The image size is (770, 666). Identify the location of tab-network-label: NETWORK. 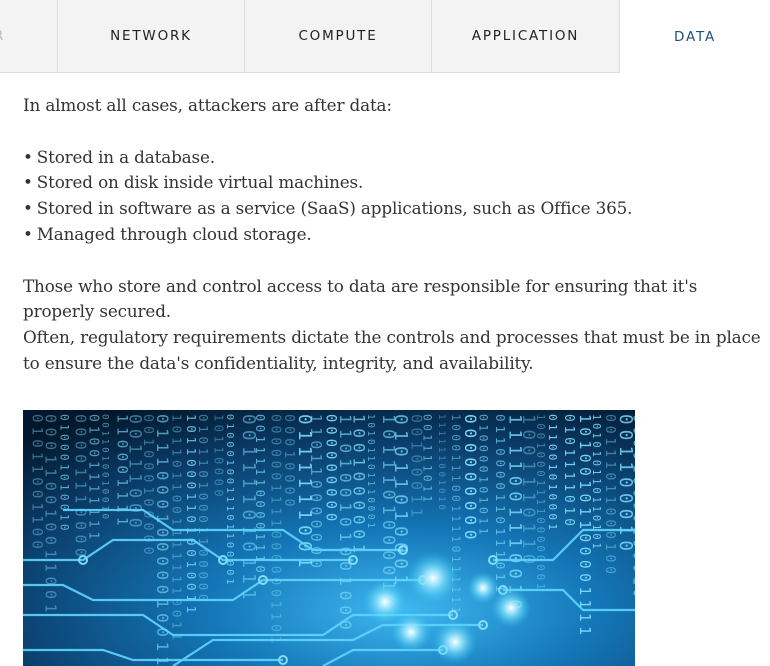
(151, 36).